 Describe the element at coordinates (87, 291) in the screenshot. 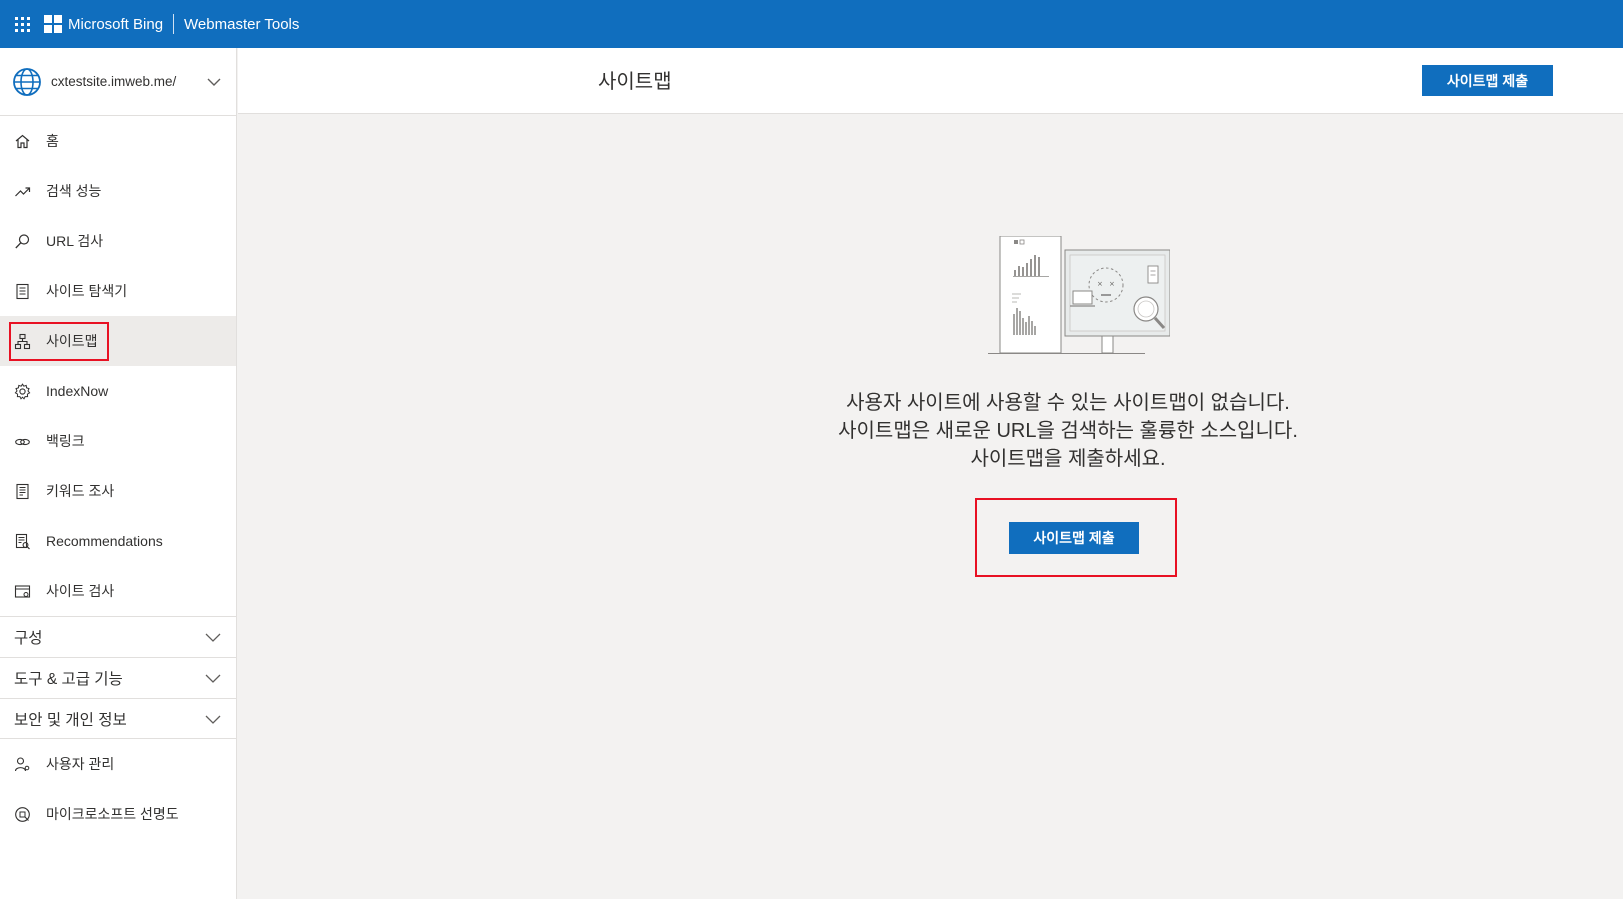

I see `nav-item-label: 사이트 탐색기` at that location.